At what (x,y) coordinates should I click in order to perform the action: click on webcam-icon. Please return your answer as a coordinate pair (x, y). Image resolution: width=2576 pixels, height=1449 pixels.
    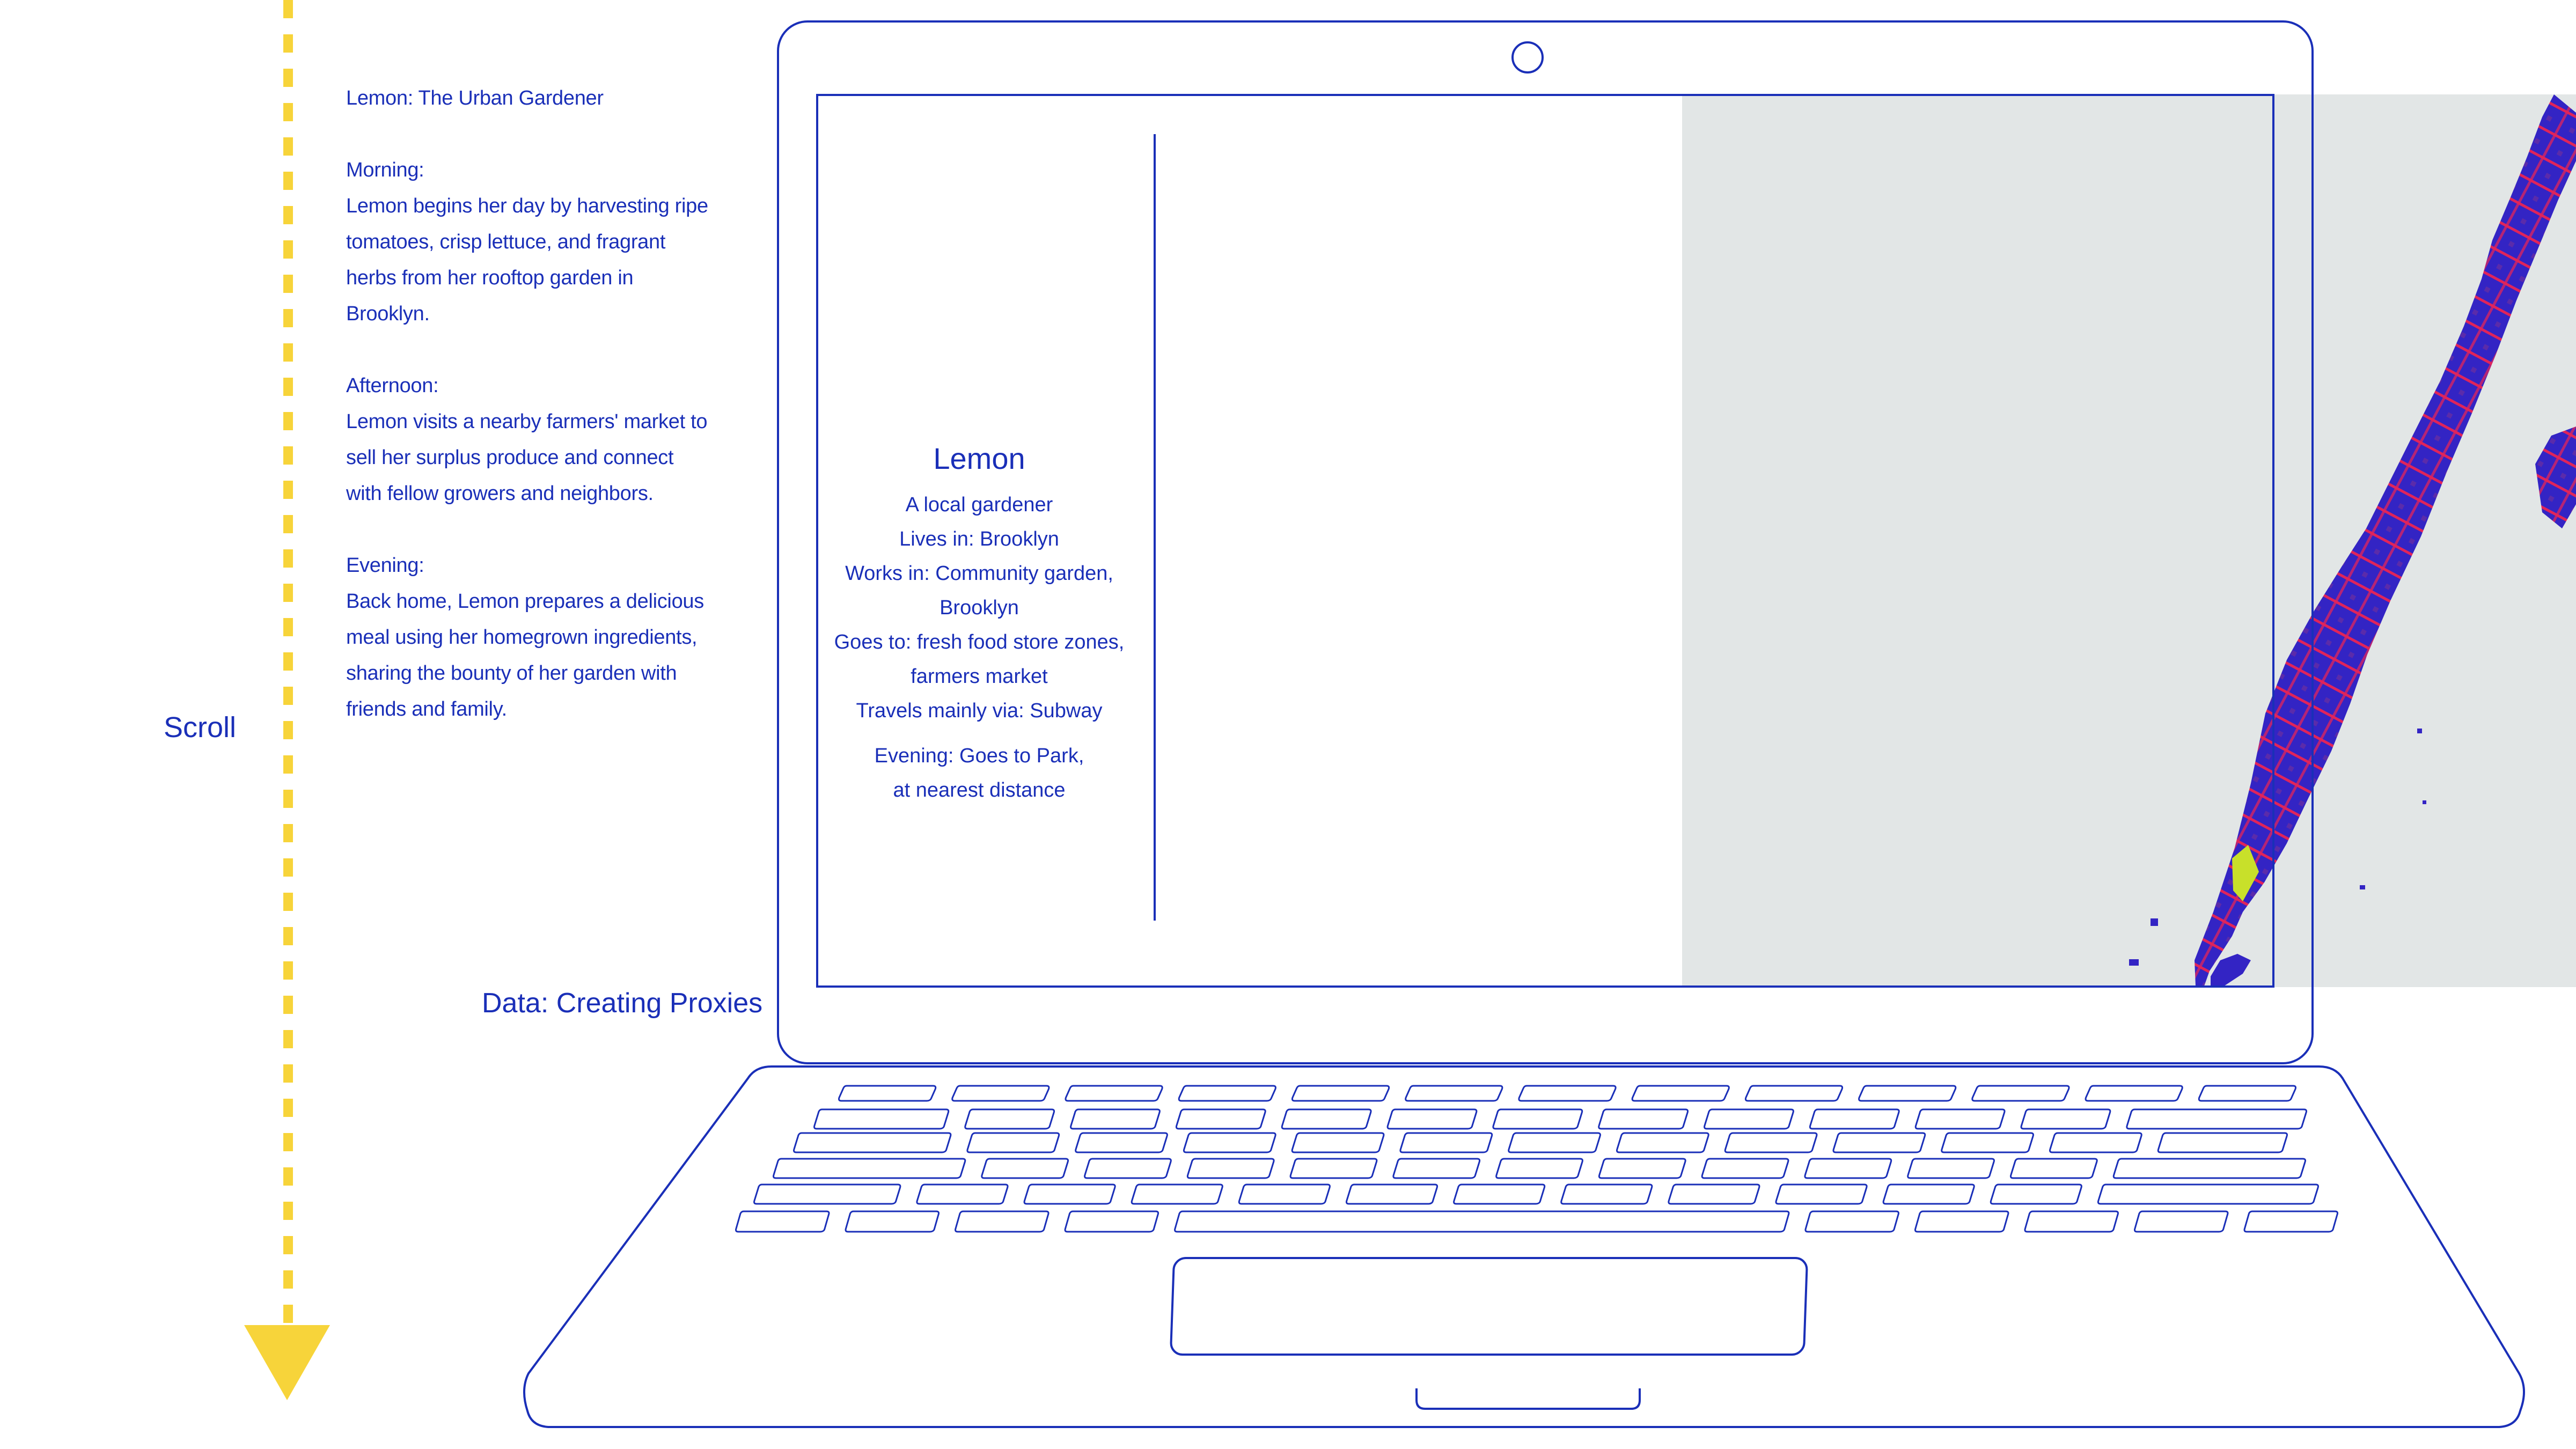
    Looking at the image, I should click on (1527, 57).